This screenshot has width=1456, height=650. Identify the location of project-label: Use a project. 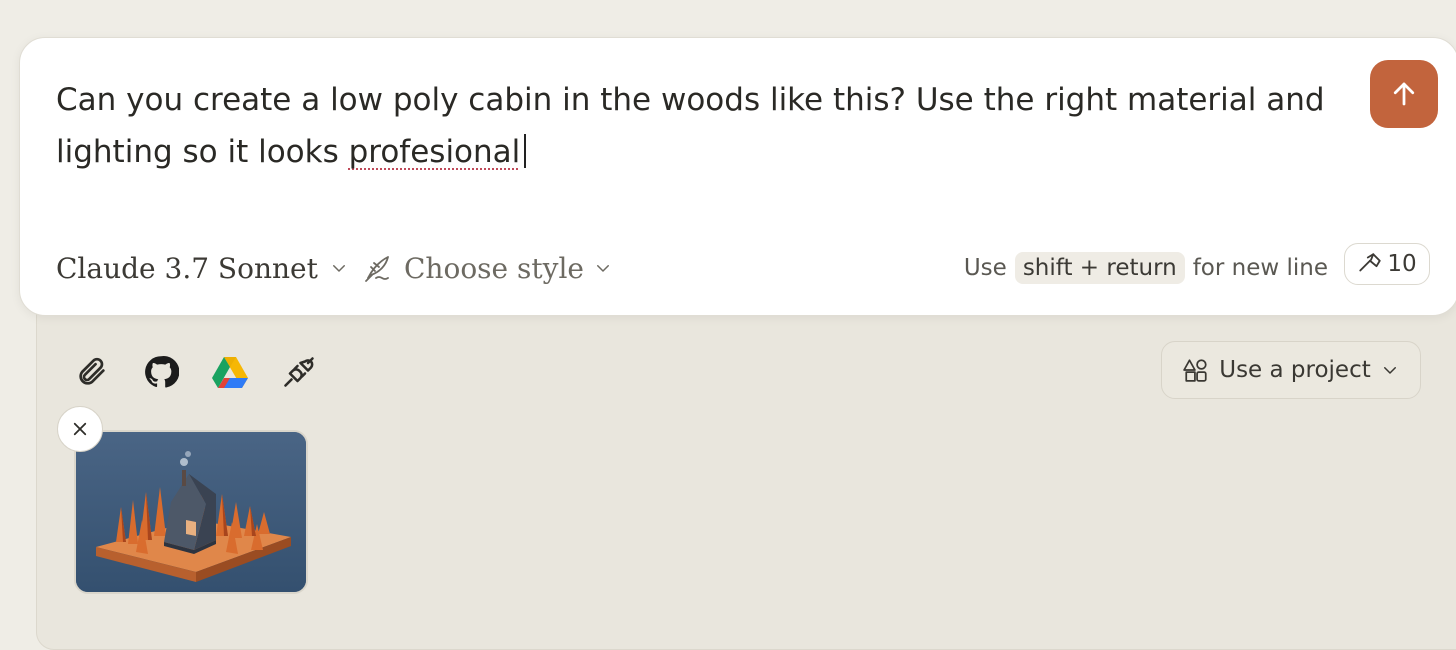
(1295, 370).